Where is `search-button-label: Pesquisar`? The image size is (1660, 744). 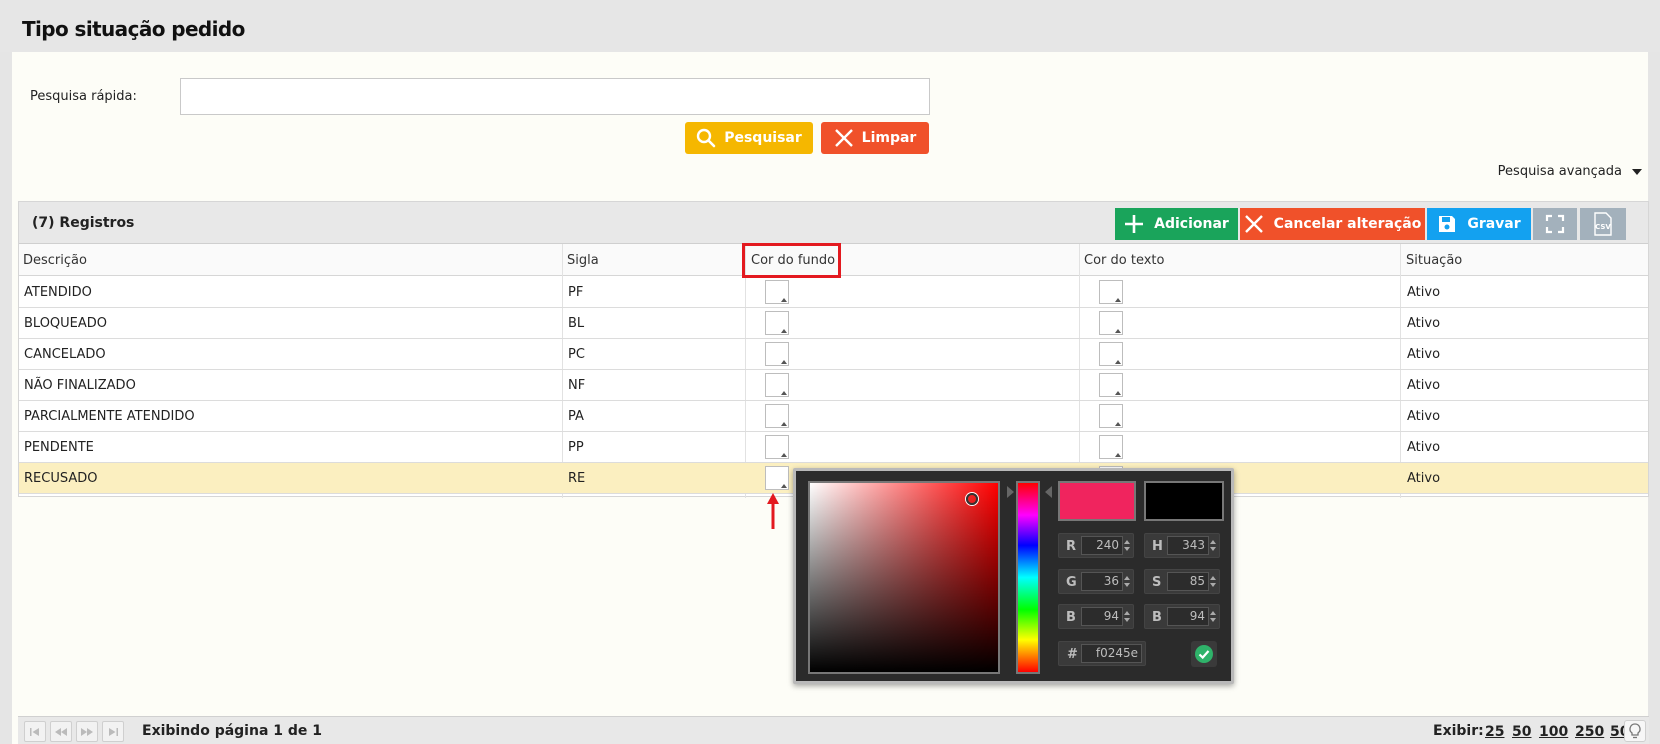
search-button-label: Pesquisar is located at coordinates (763, 138).